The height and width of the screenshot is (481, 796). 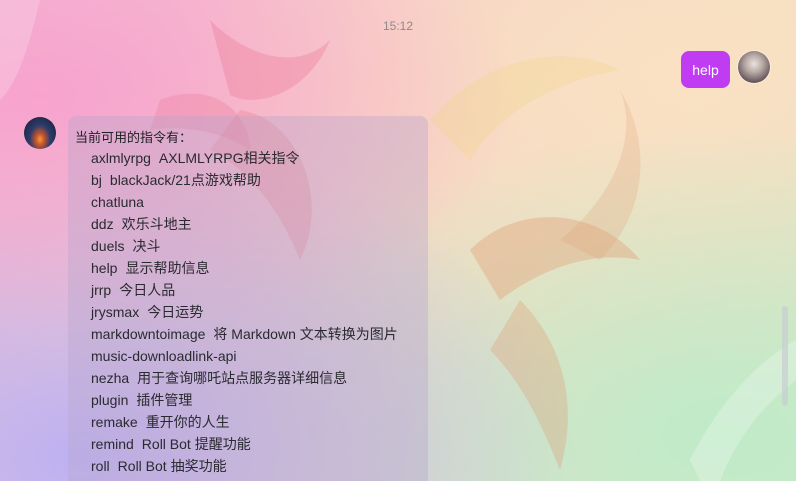 What do you see at coordinates (785, 356) in the screenshot?
I see `scrollbar` at bounding box center [785, 356].